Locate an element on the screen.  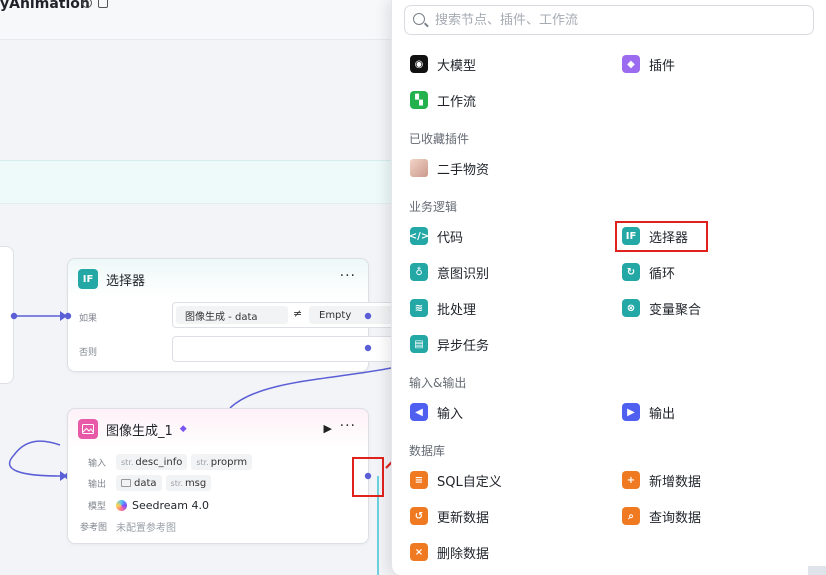
panel-item-input: ◀ 输入 is located at coordinates (436, 412).